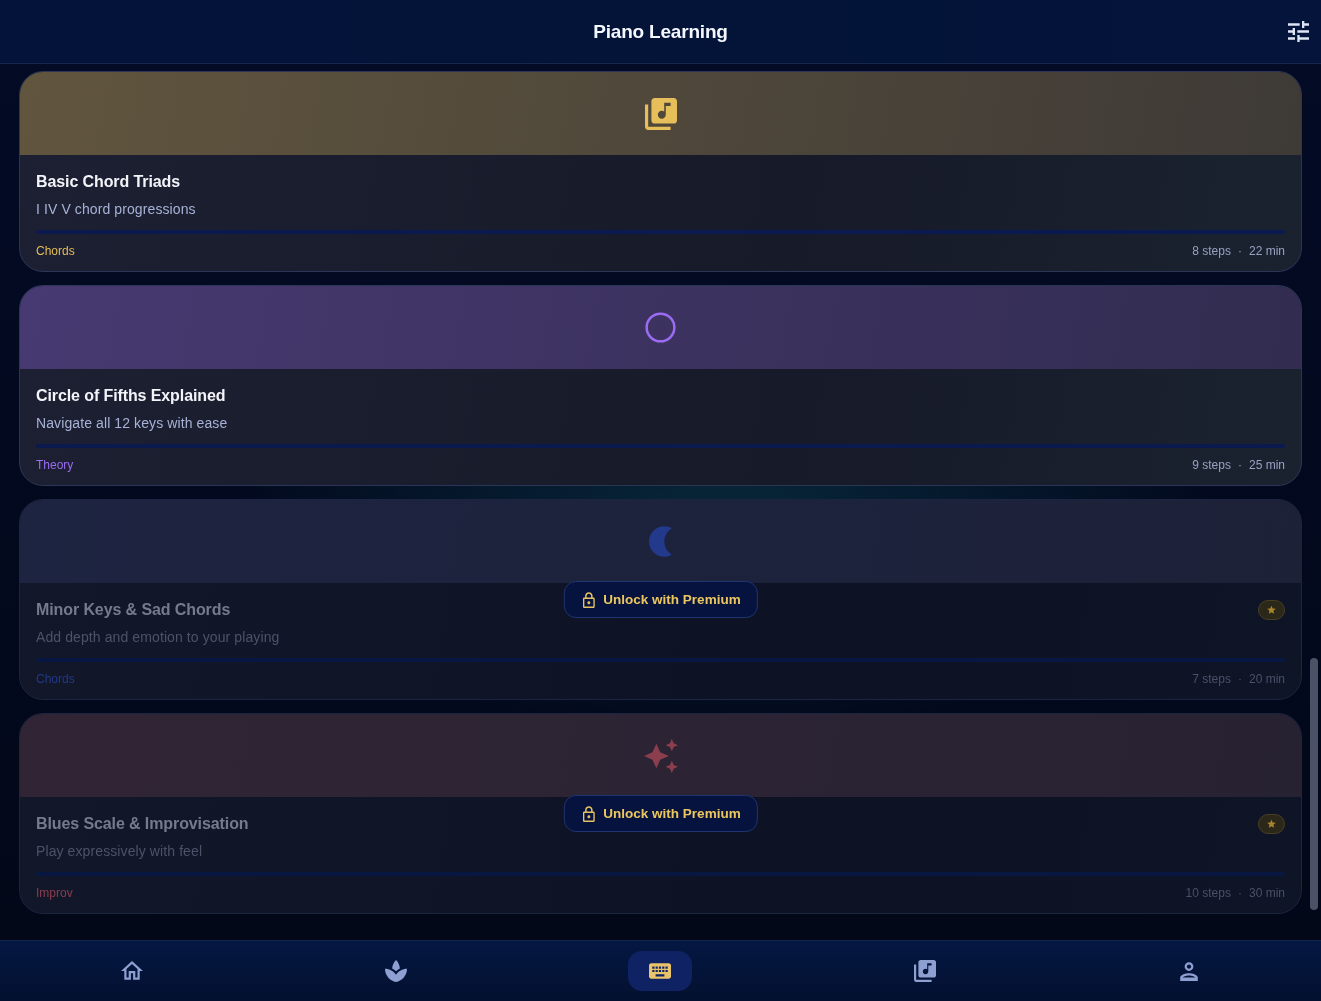  Describe the element at coordinates (120, 851) in the screenshot. I see `lesson-subtitle: Play expressively with feel` at that location.